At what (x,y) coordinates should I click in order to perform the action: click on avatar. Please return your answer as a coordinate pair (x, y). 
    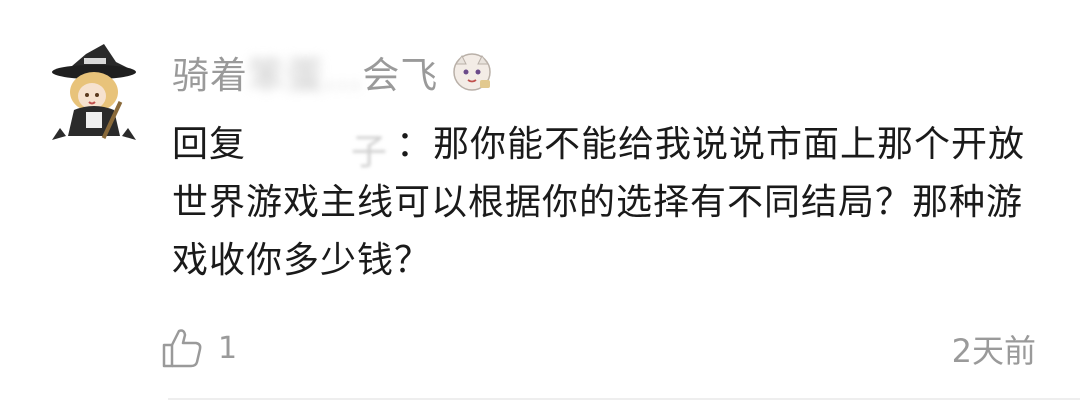
    Looking at the image, I should click on (94, 92).